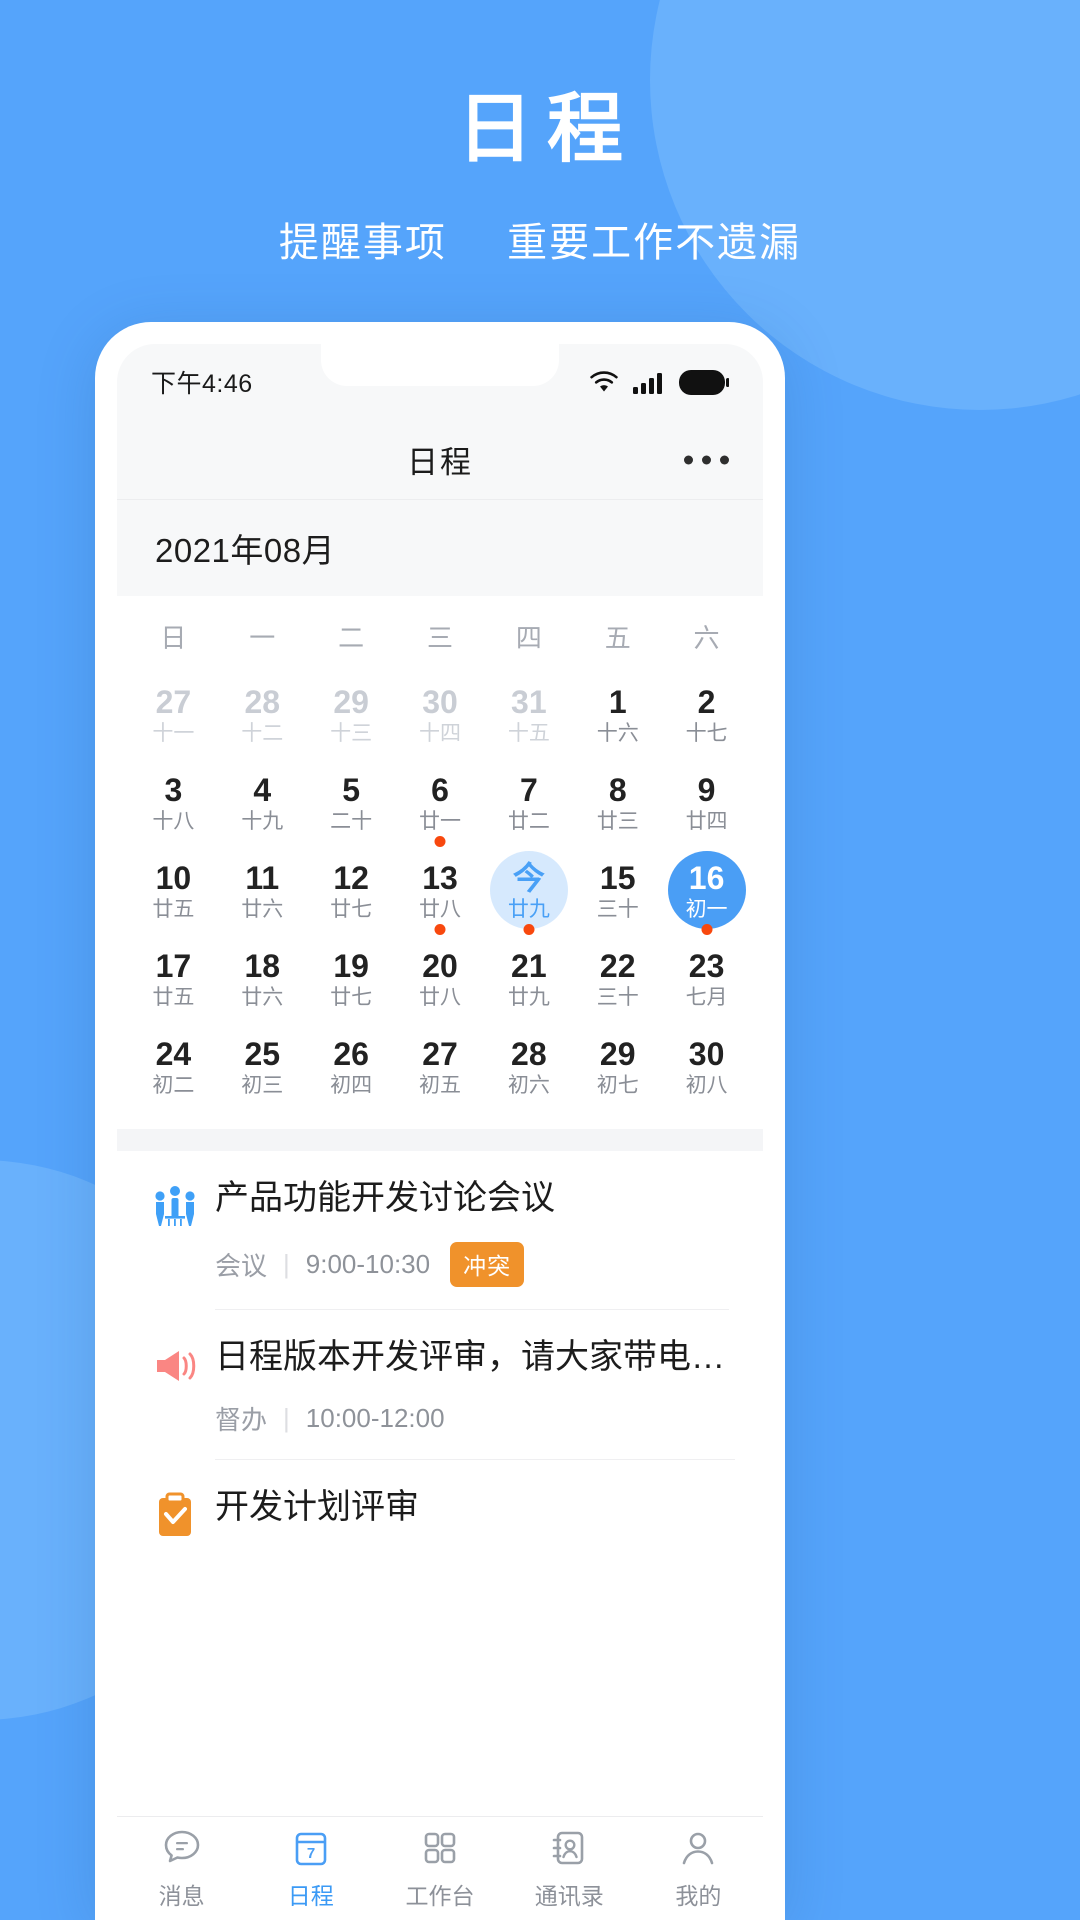 The height and width of the screenshot is (1920, 1080). I want to click on navbar-title: 日程, so click(440, 462).